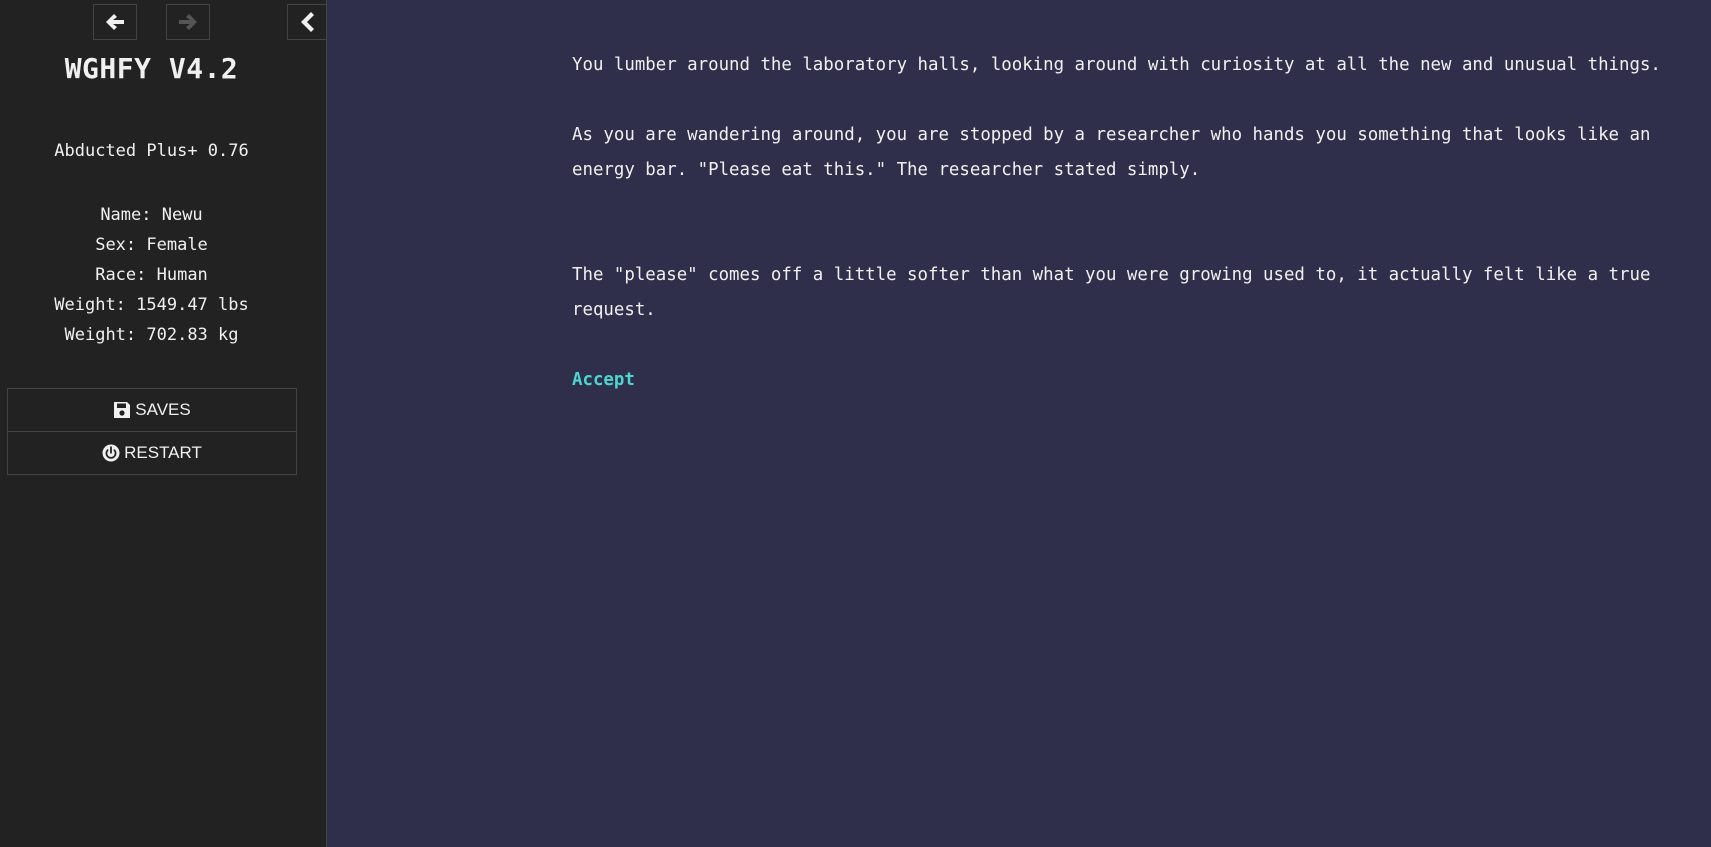 This screenshot has width=1711, height=847. I want to click on chevron-left-icon, so click(307, 22).